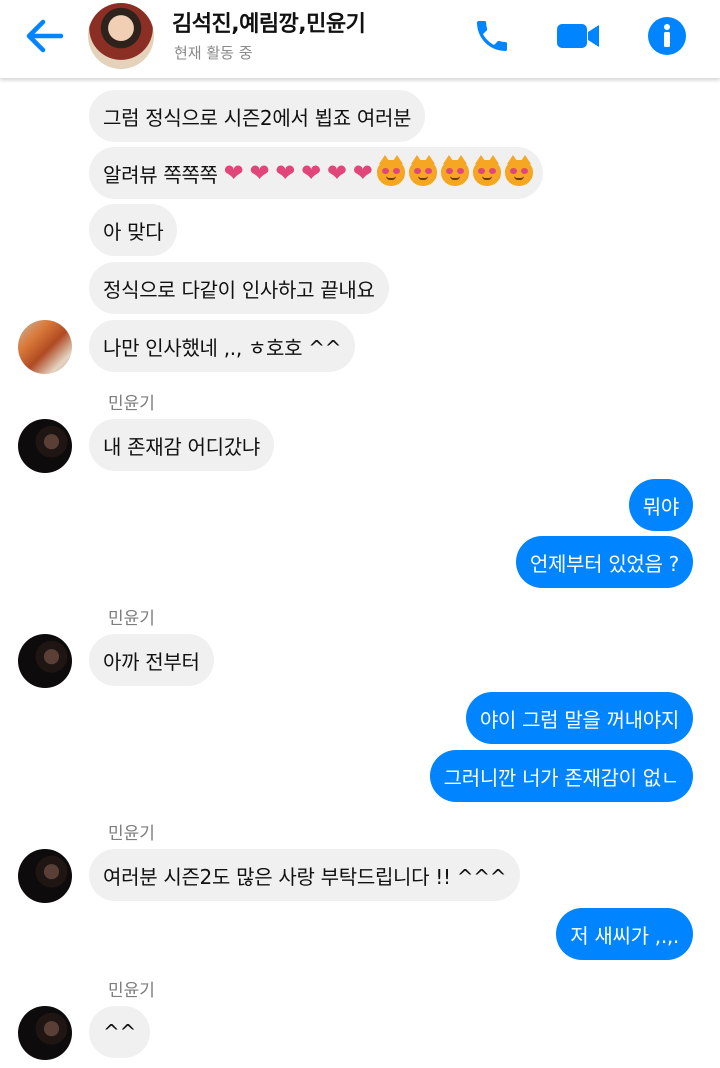 Image resolution: width=720 pixels, height=1068 pixels. I want to click on video-call-button, so click(578, 36).